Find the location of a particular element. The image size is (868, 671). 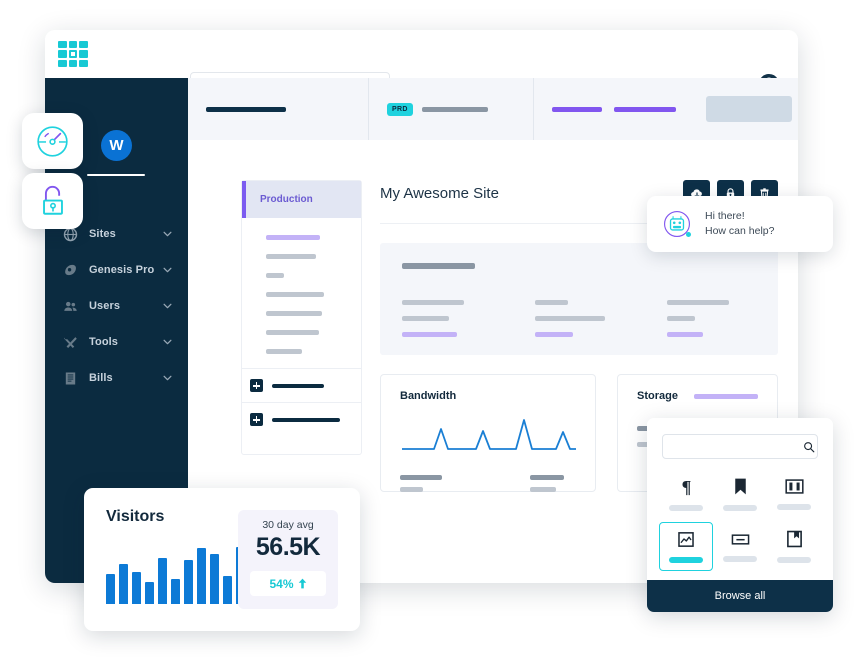

sidebar-nav: Sites Genesis Pro Users Tools Bills is located at coordinates (116, 306).